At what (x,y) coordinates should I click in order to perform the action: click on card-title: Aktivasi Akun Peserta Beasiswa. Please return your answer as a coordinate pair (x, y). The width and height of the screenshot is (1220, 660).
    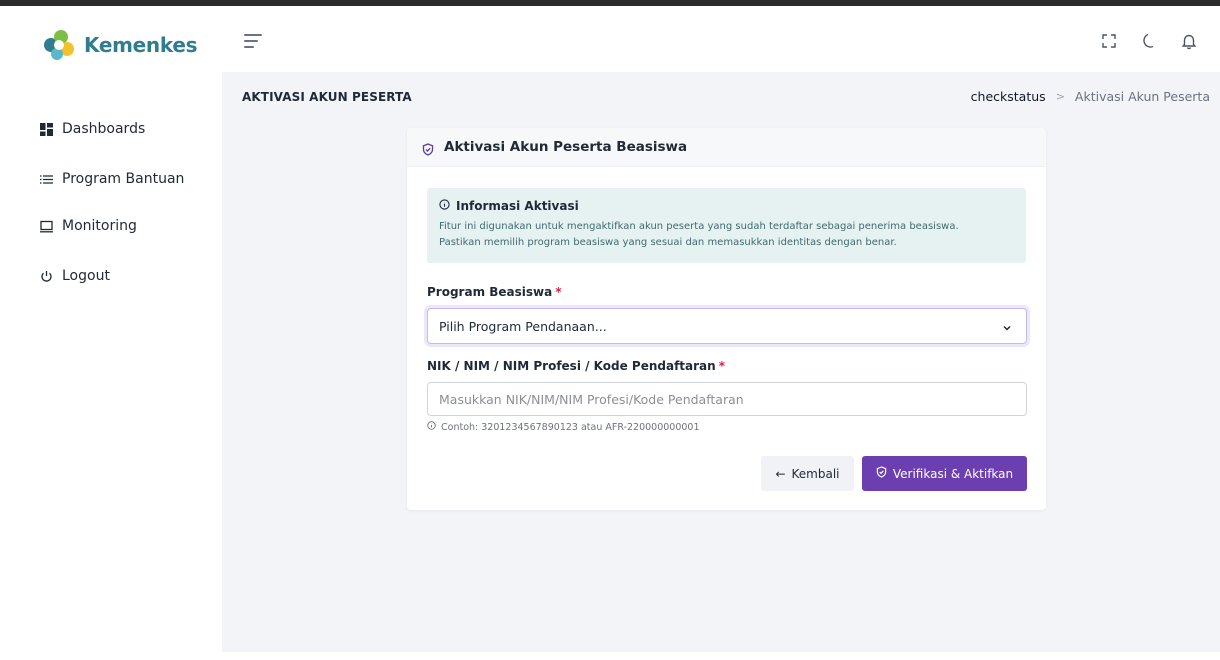
    Looking at the image, I should click on (566, 147).